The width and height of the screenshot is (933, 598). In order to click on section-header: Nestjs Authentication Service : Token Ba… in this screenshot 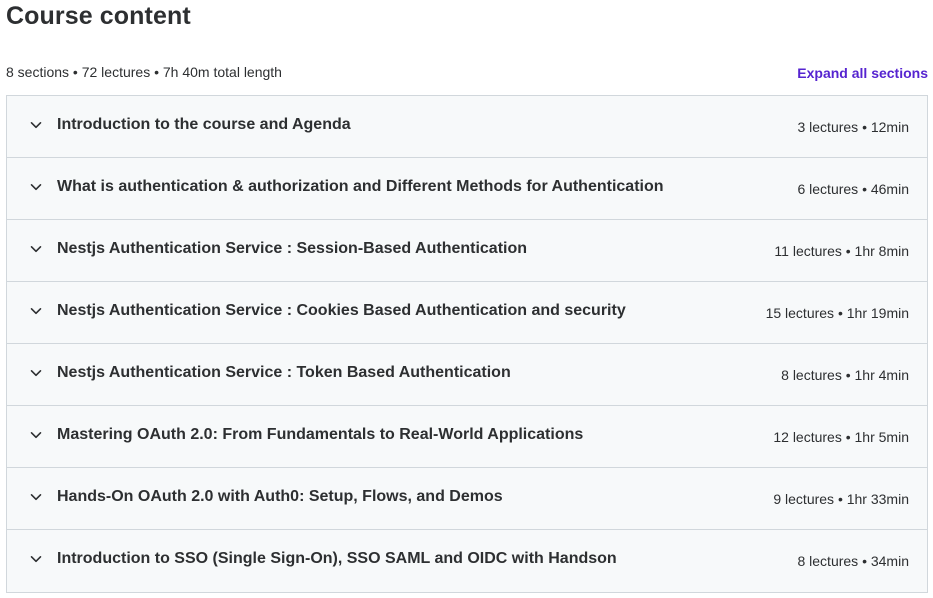, I will do `click(467, 375)`.